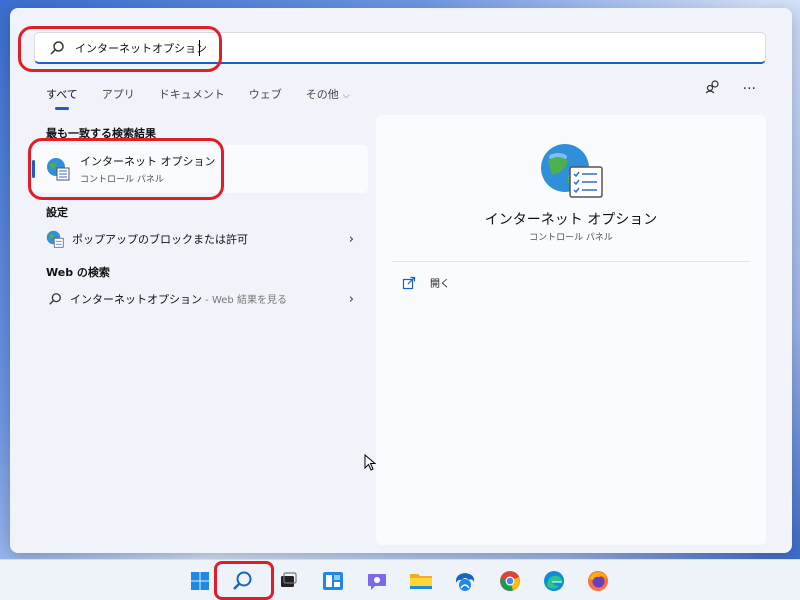  What do you see at coordinates (426, 282) in the screenshot?
I see `open-action: 開く` at bounding box center [426, 282].